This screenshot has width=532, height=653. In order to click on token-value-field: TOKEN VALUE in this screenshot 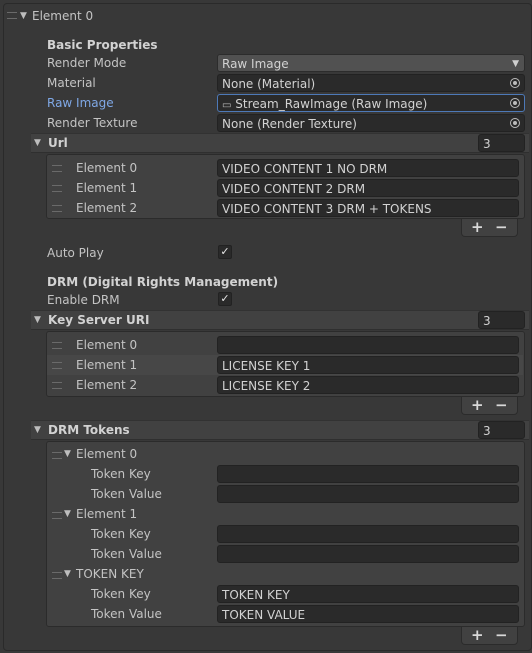, I will do `click(368, 614)`.